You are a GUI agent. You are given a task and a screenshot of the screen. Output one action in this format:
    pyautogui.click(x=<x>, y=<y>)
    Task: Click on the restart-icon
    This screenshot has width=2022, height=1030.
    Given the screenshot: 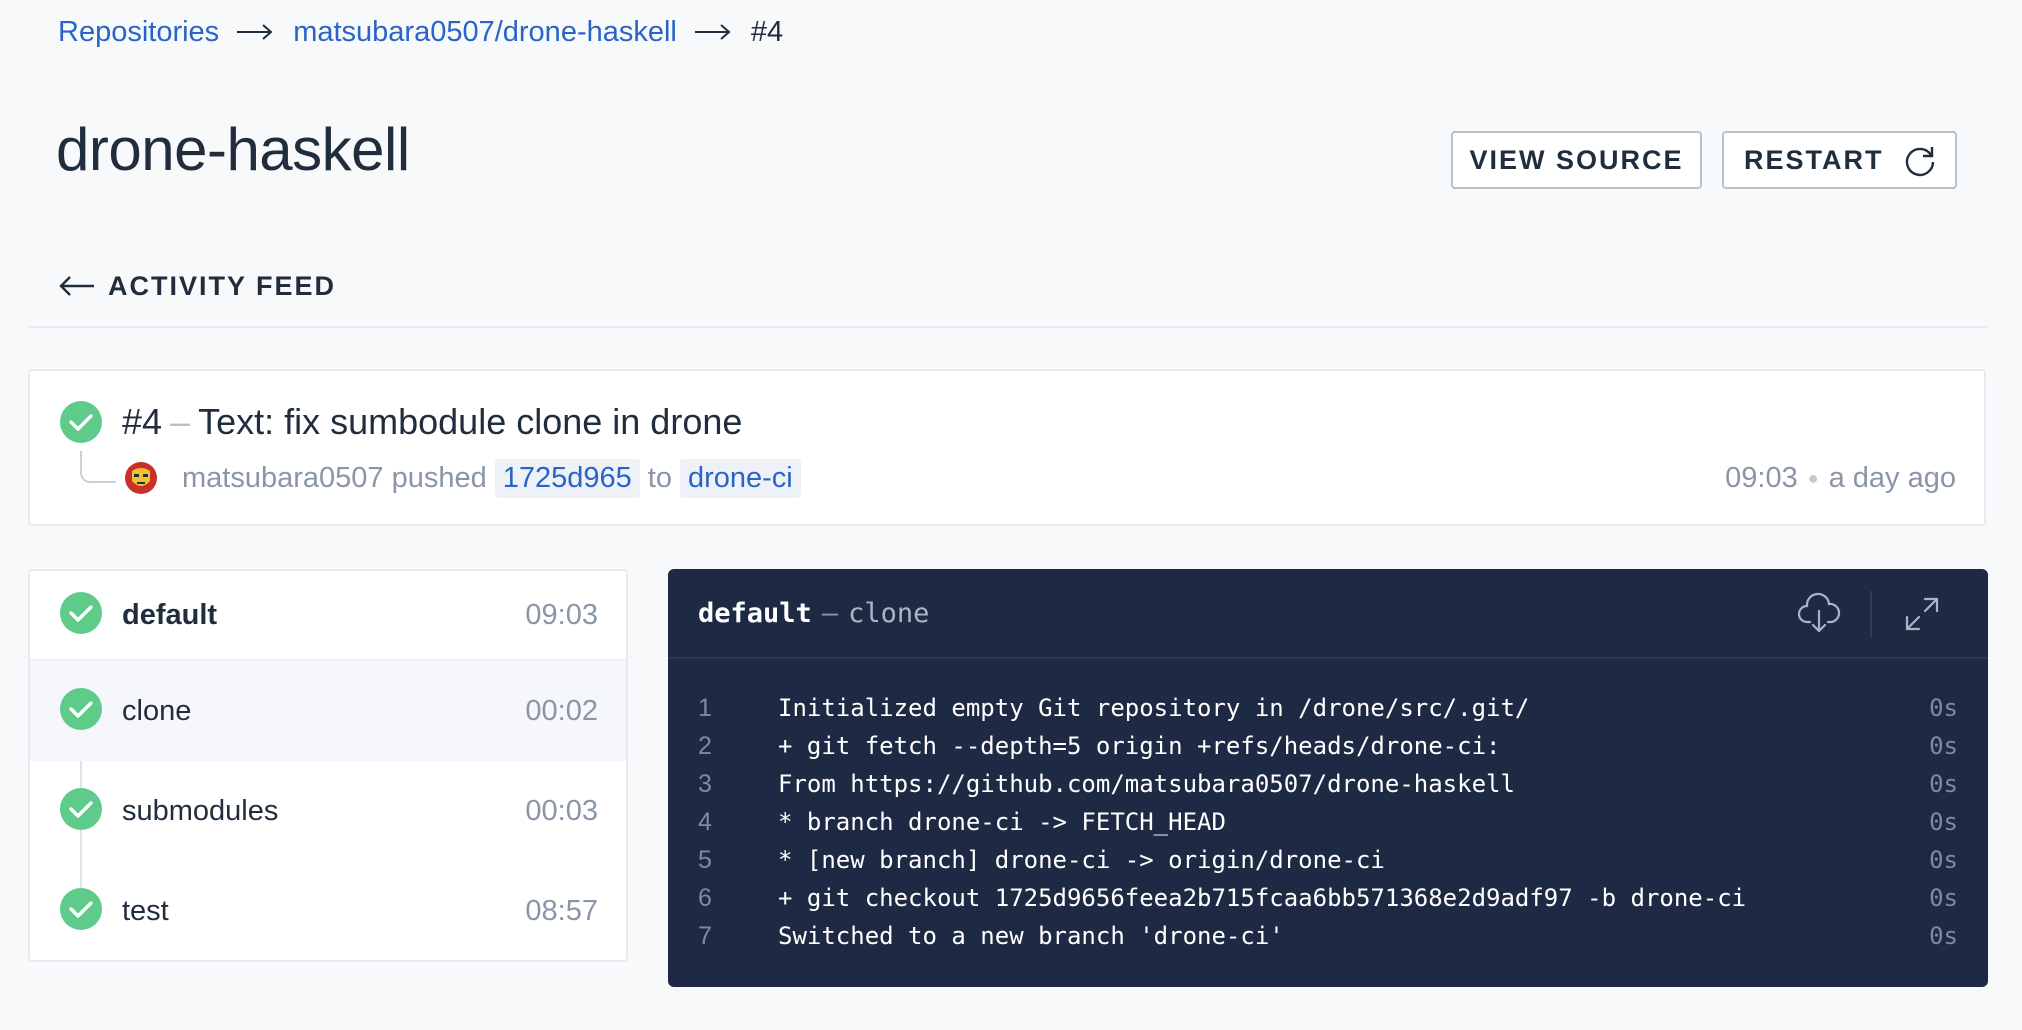 What is the action you would take?
    pyautogui.click(x=1920, y=165)
    